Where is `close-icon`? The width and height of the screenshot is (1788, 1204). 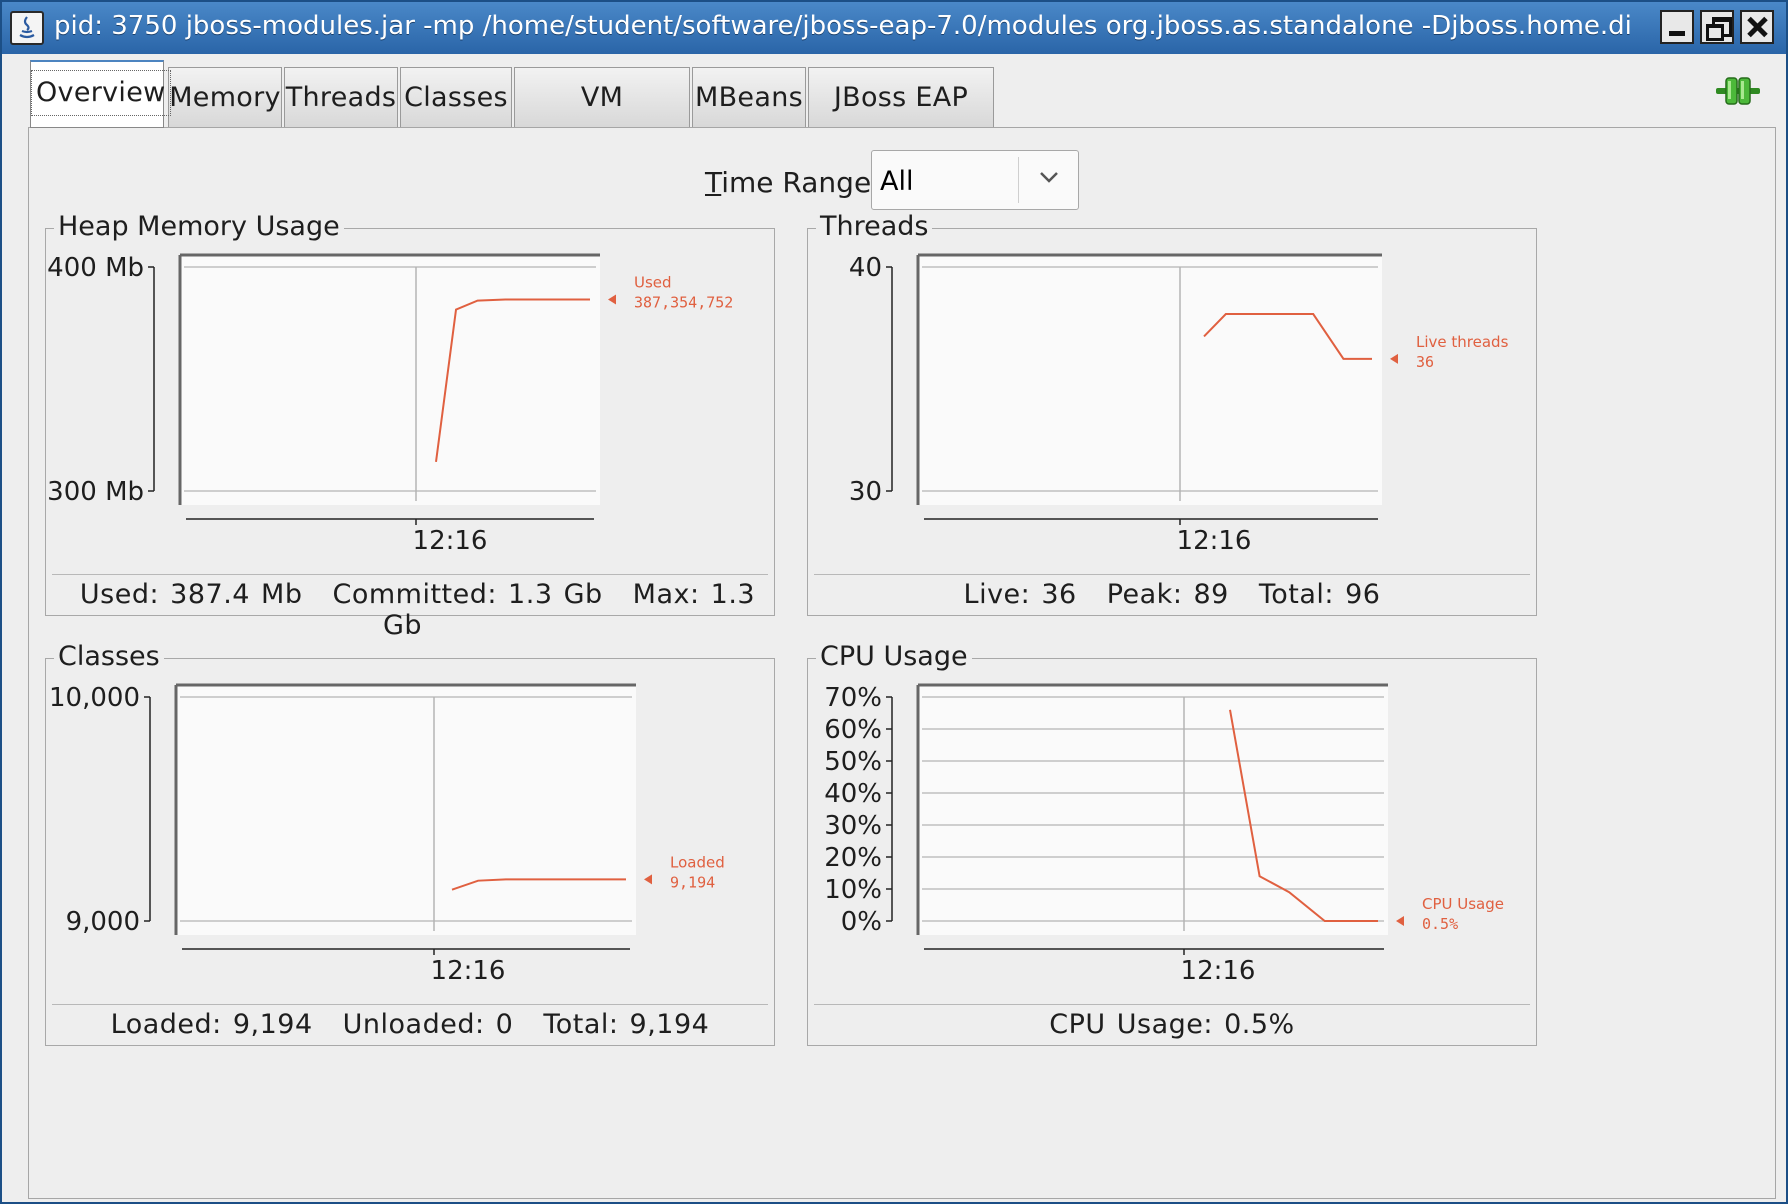
close-icon is located at coordinates (1757, 27).